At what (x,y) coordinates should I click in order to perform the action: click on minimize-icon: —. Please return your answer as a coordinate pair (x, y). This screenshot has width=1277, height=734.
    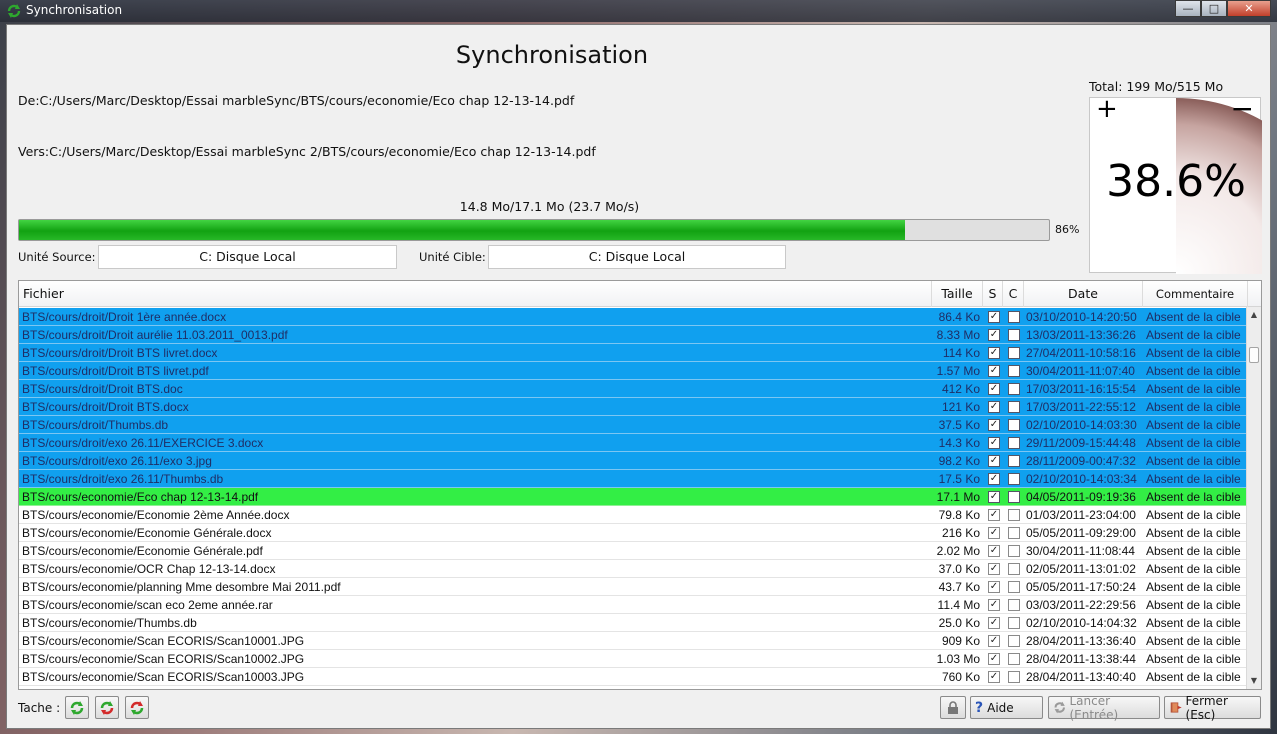
    Looking at the image, I should click on (1188, 8).